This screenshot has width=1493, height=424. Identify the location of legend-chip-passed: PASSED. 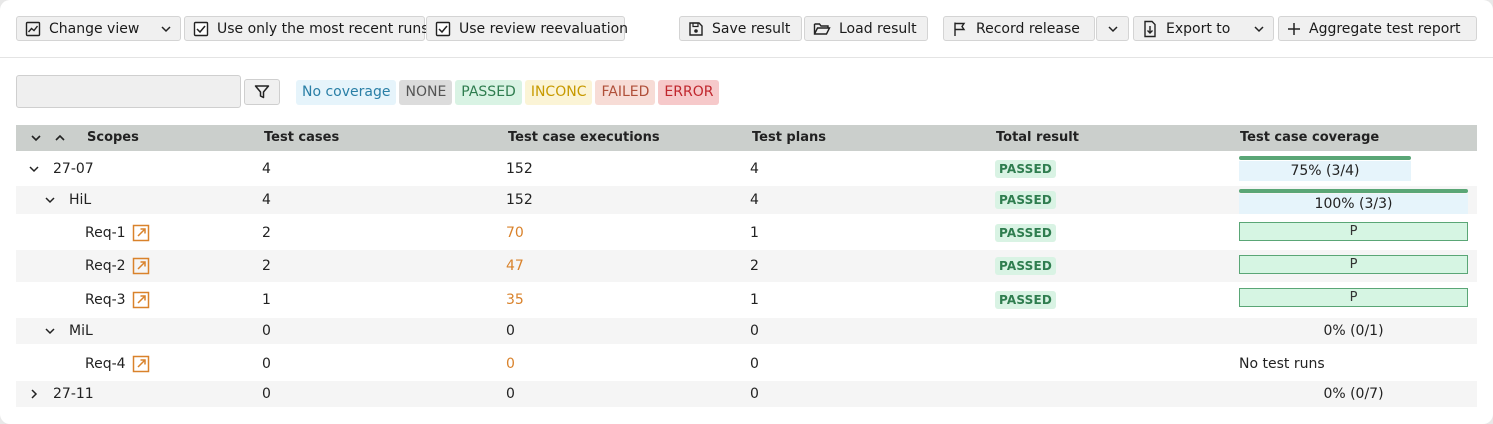
(488, 92).